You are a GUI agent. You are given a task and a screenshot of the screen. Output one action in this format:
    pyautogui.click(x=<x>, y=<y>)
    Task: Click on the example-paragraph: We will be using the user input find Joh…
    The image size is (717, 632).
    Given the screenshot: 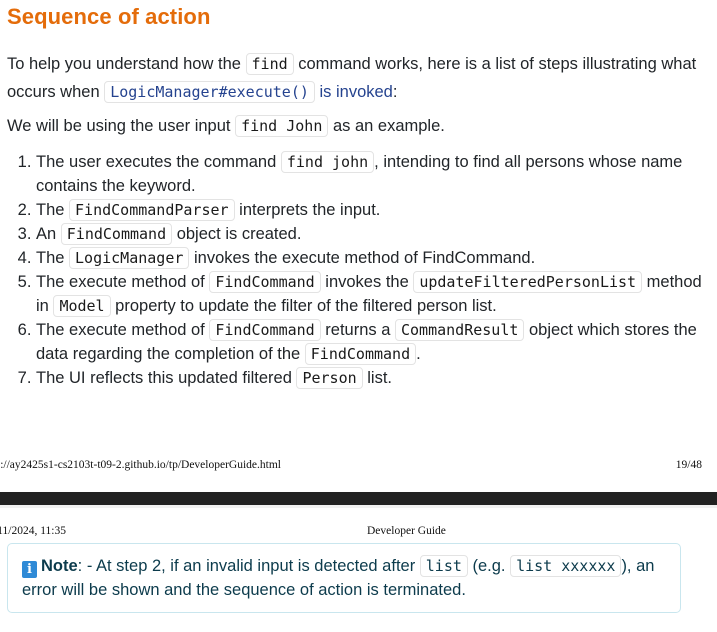 What is the action you would take?
    pyautogui.click(x=357, y=126)
    